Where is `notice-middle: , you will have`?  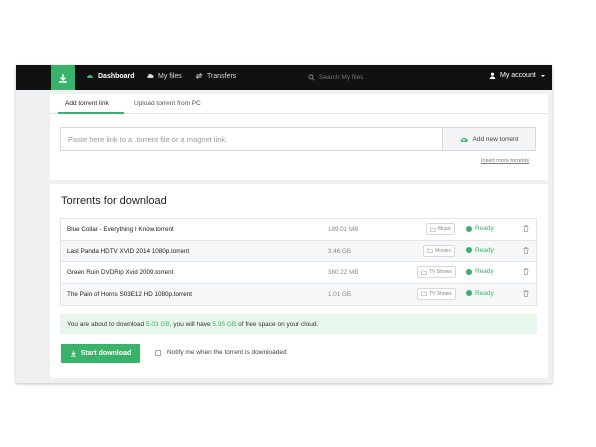 notice-middle: , you will have is located at coordinates (191, 324).